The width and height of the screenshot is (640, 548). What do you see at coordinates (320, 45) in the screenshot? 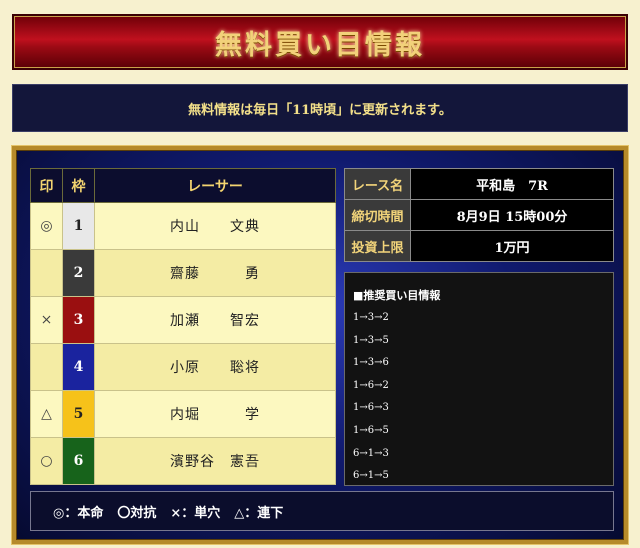
I see `page-title: 無料買い目情報` at bounding box center [320, 45].